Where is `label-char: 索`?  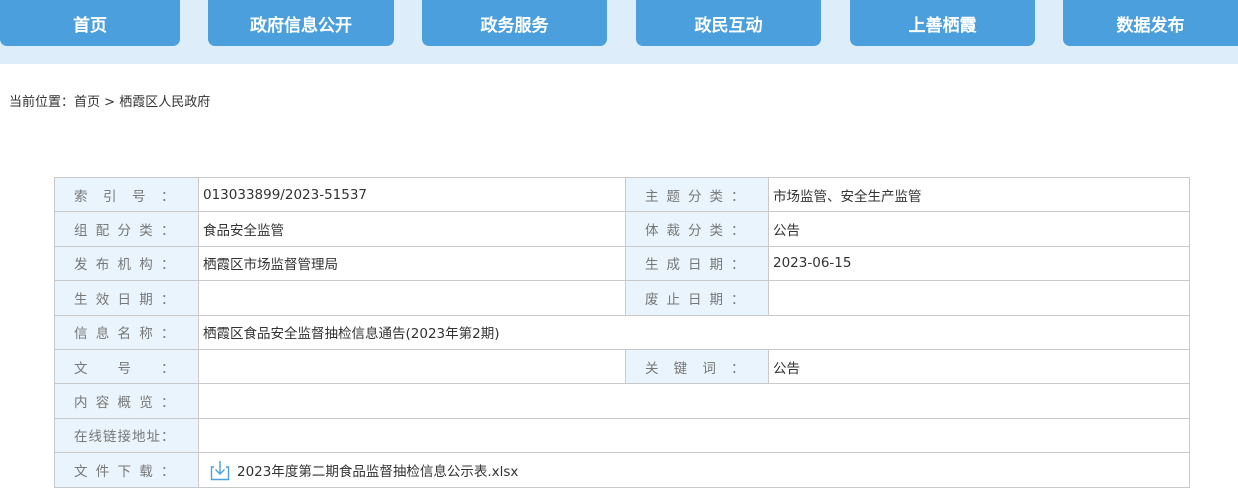
label-char: 索 is located at coordinates (81, 196).